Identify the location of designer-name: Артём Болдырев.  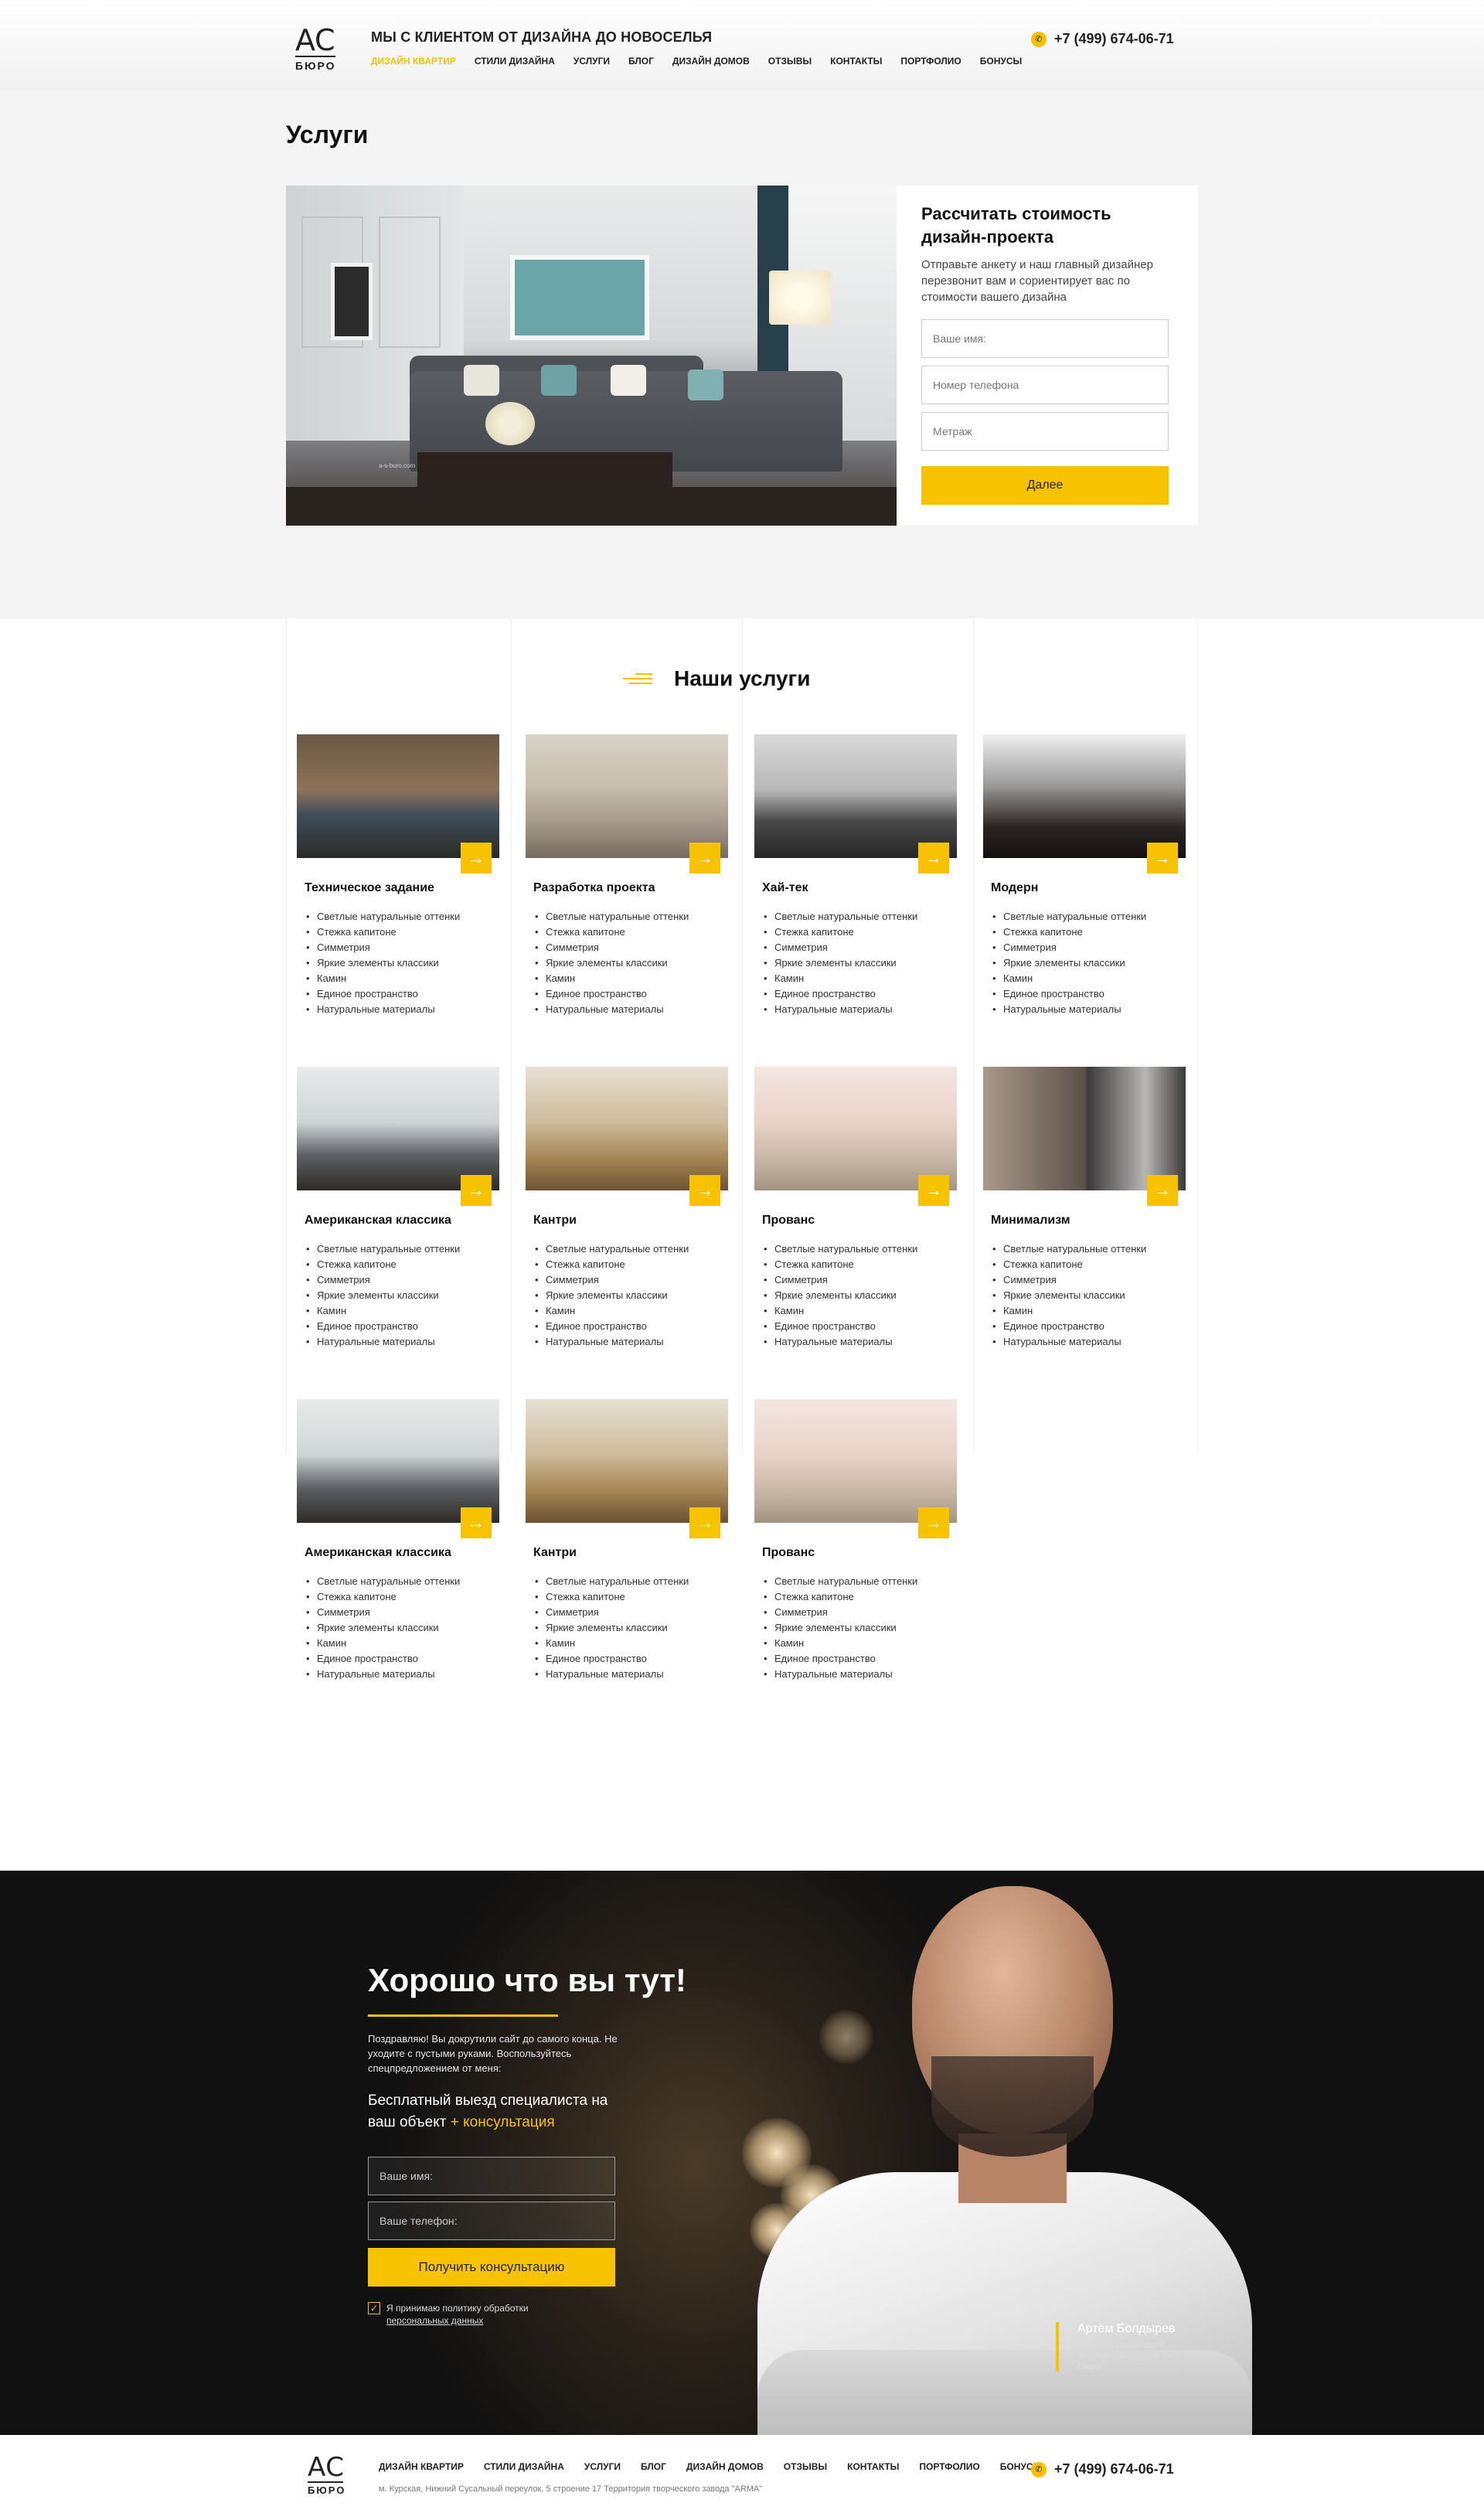
(1126, 2328).